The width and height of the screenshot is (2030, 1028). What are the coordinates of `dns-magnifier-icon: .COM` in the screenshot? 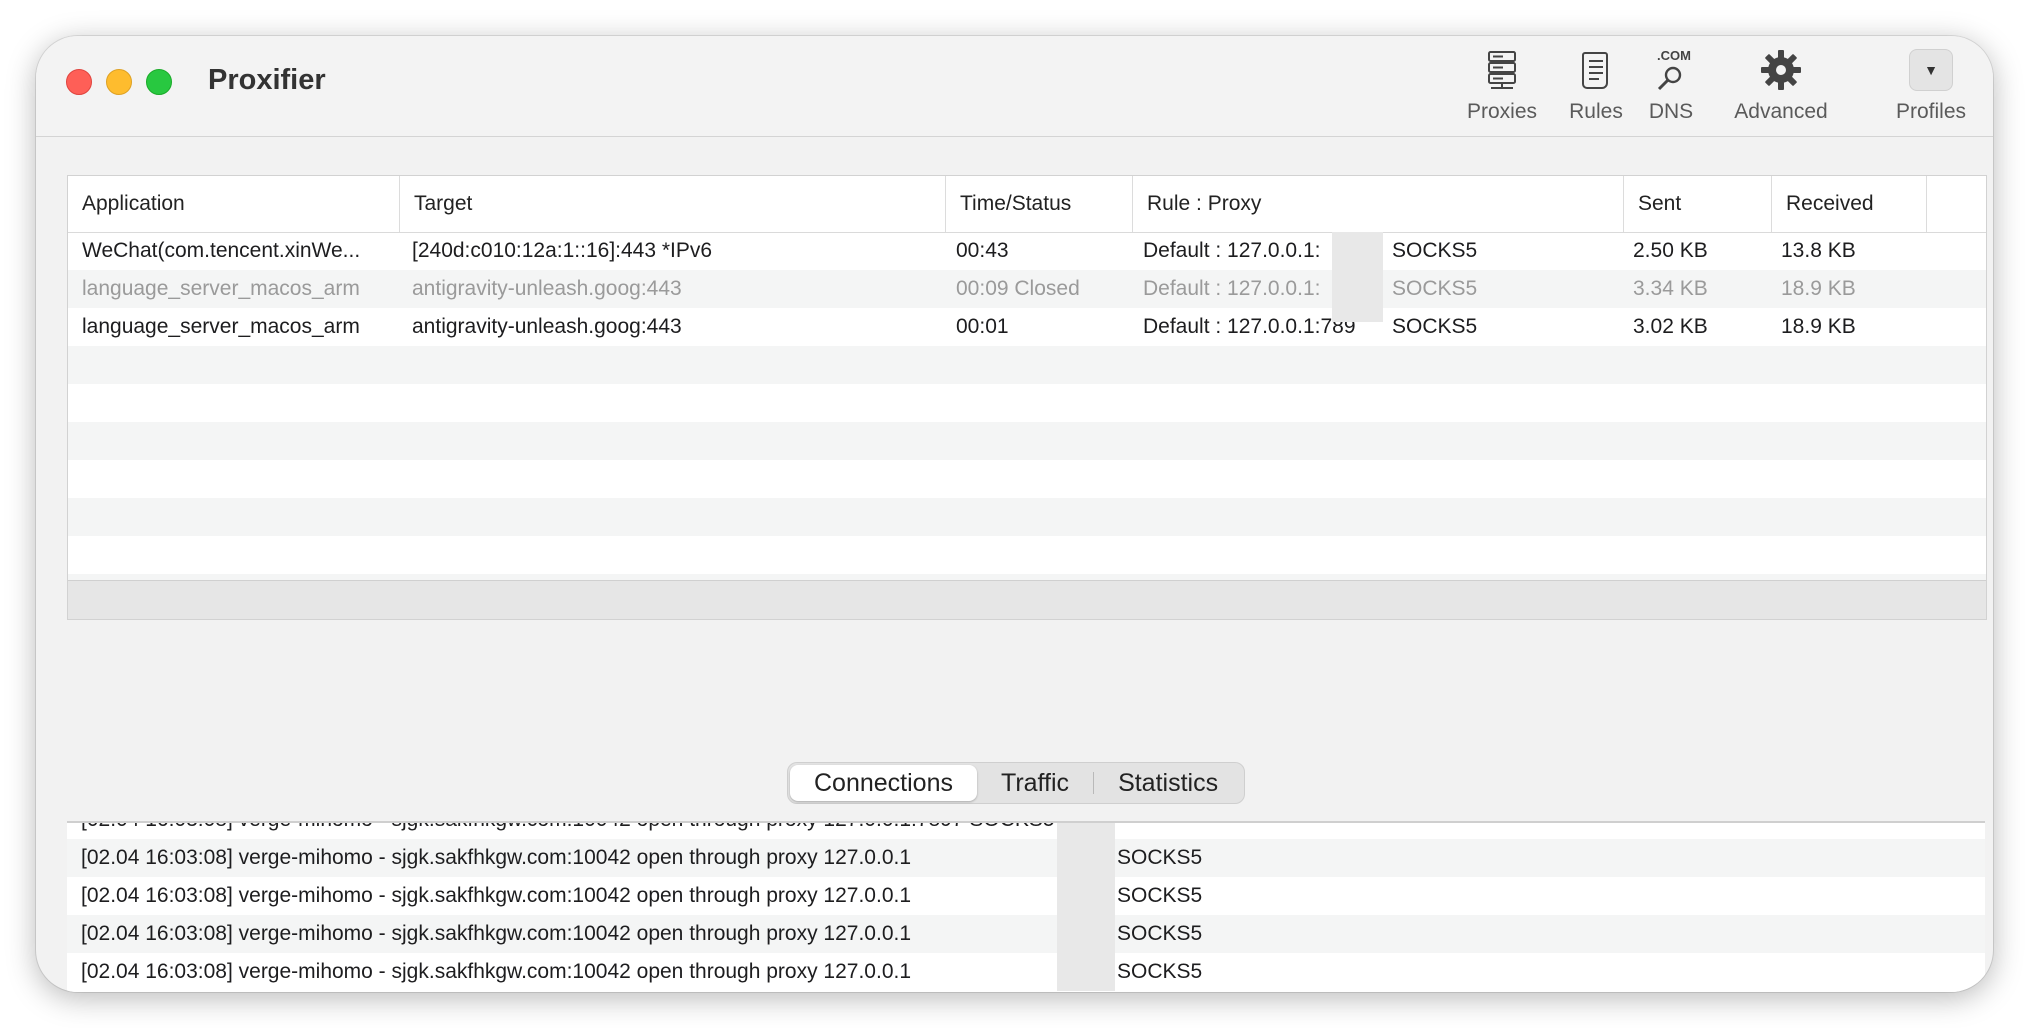 It's located at (1671, 70).